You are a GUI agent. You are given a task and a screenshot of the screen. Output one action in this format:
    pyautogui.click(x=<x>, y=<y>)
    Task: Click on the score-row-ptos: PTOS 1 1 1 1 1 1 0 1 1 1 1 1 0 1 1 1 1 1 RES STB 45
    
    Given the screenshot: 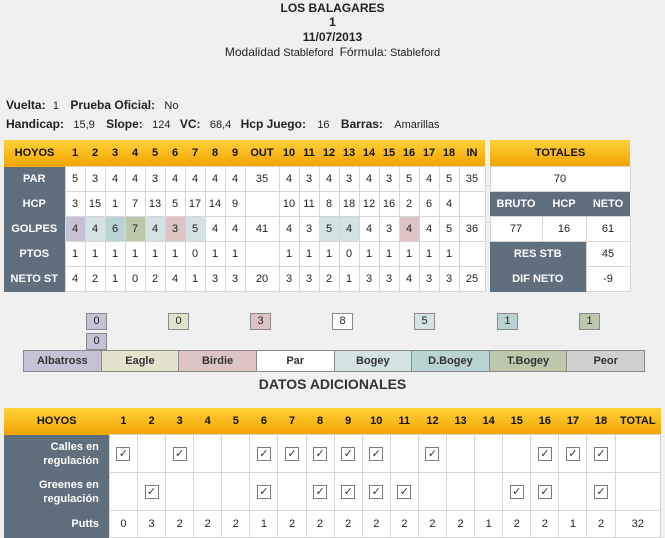 What is the action you would take?
    pyautogui.click(x=317, y=254)
    